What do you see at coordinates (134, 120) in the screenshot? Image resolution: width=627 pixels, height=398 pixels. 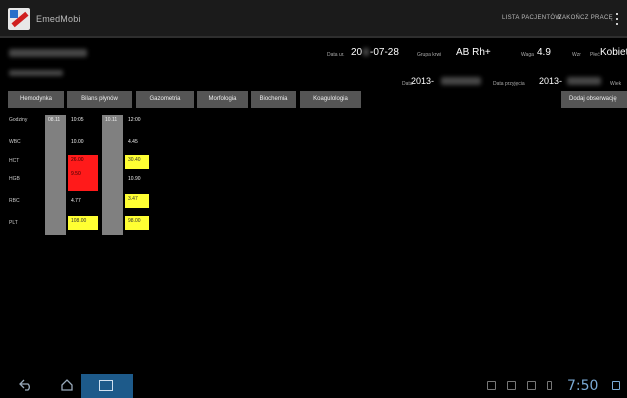 I see `column-2-time: 12:00` at bounding box center [134, 120].